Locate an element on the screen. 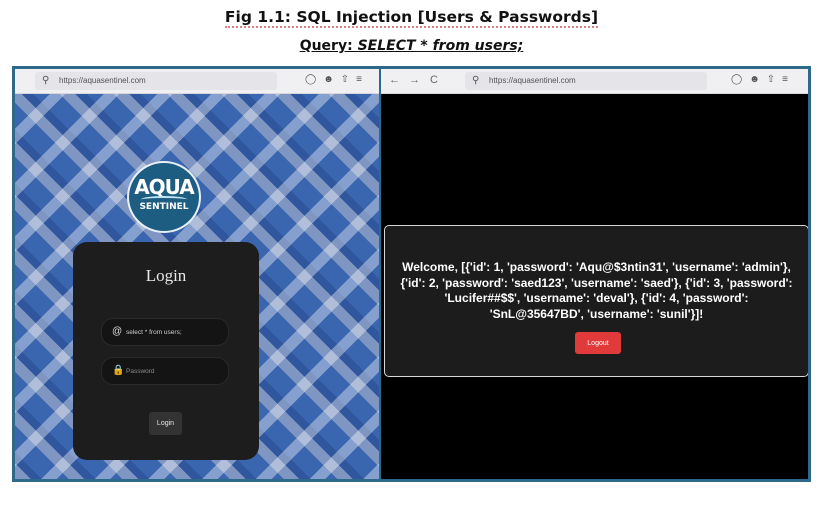  login-button: Login is located at coordinates (165, 423).